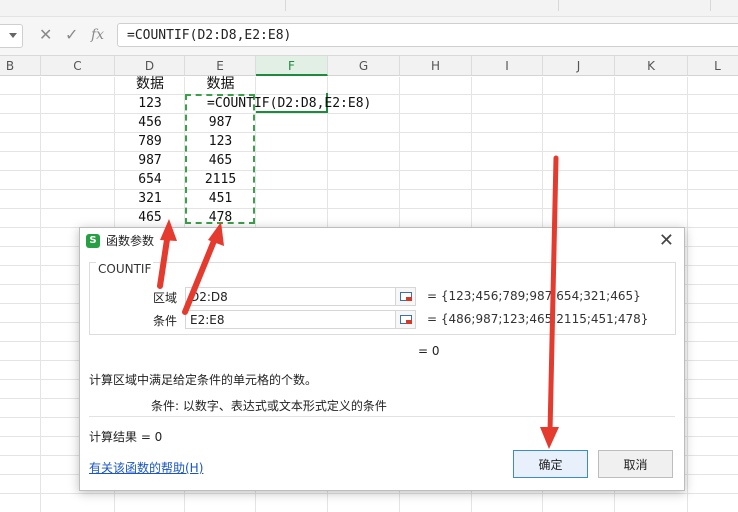 Image resolution: width=738 pixels, height=512 pixels. I want to click on column-header-c: C, so click(78, 66).